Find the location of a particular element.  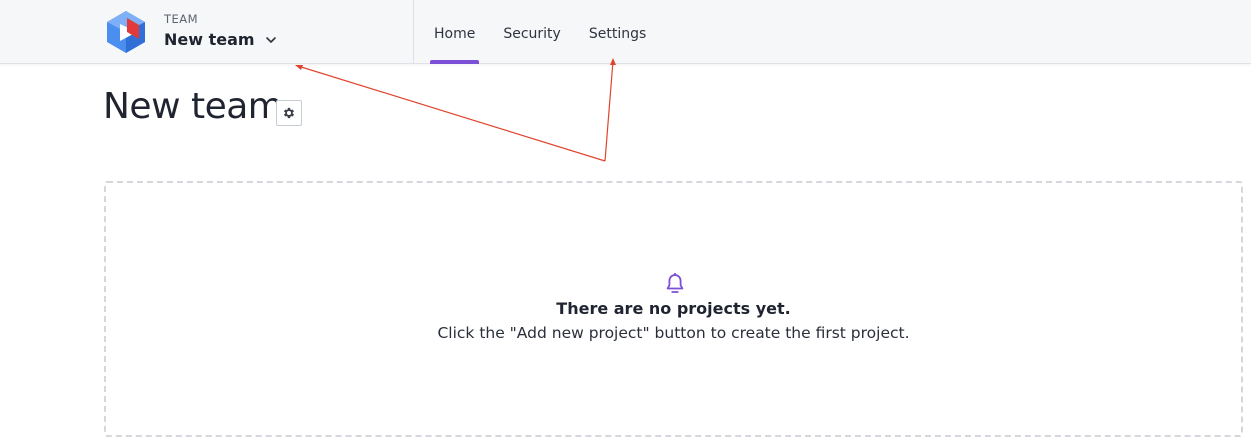

team-name: New team is located at coordinates (209, 39).